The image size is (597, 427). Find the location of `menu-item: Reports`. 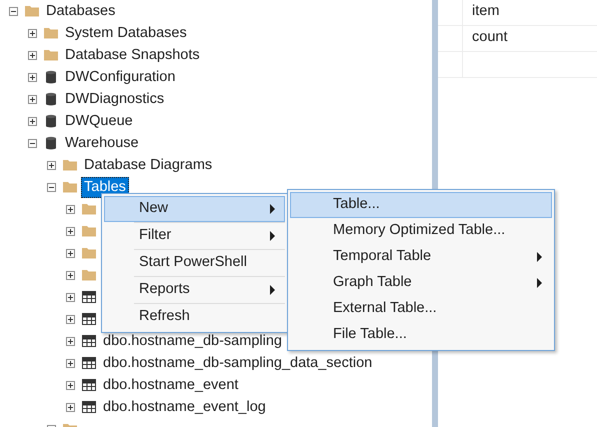

menu-item: Reports is located at coordinates (194, 290).